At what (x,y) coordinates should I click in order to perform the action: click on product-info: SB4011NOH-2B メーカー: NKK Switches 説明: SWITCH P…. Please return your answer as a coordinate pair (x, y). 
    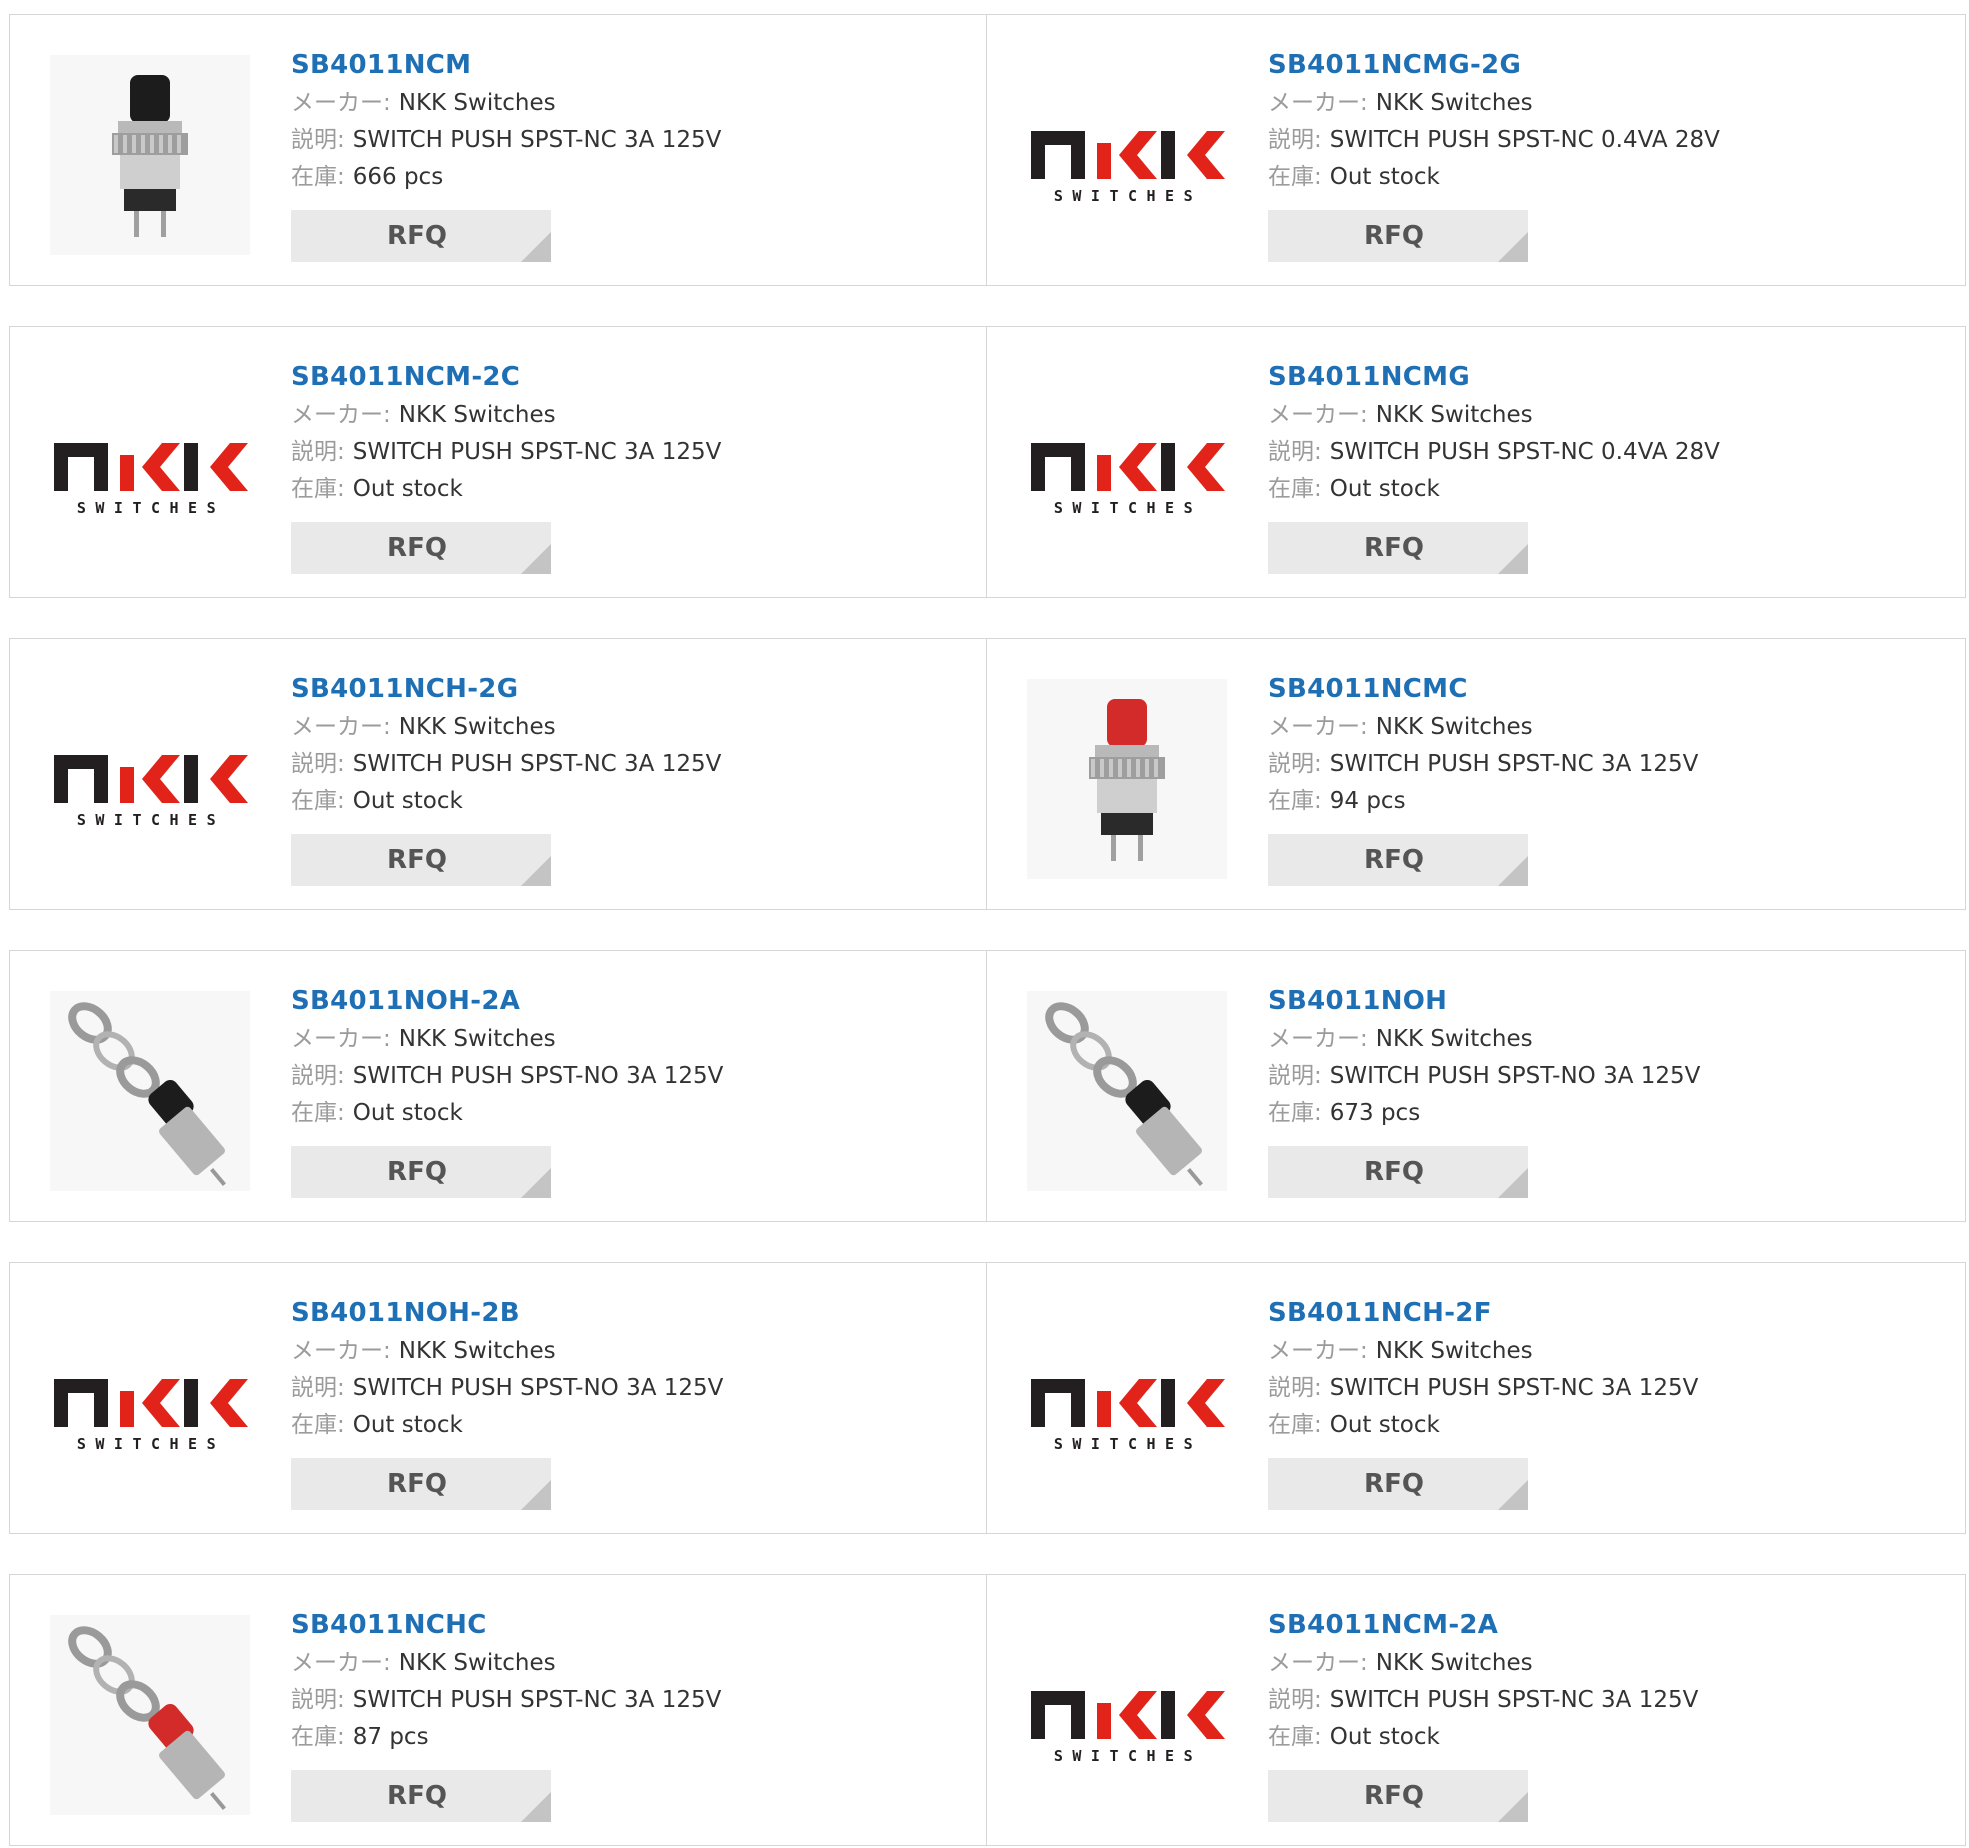
    Looking at the image, I should click on (621, 1401).